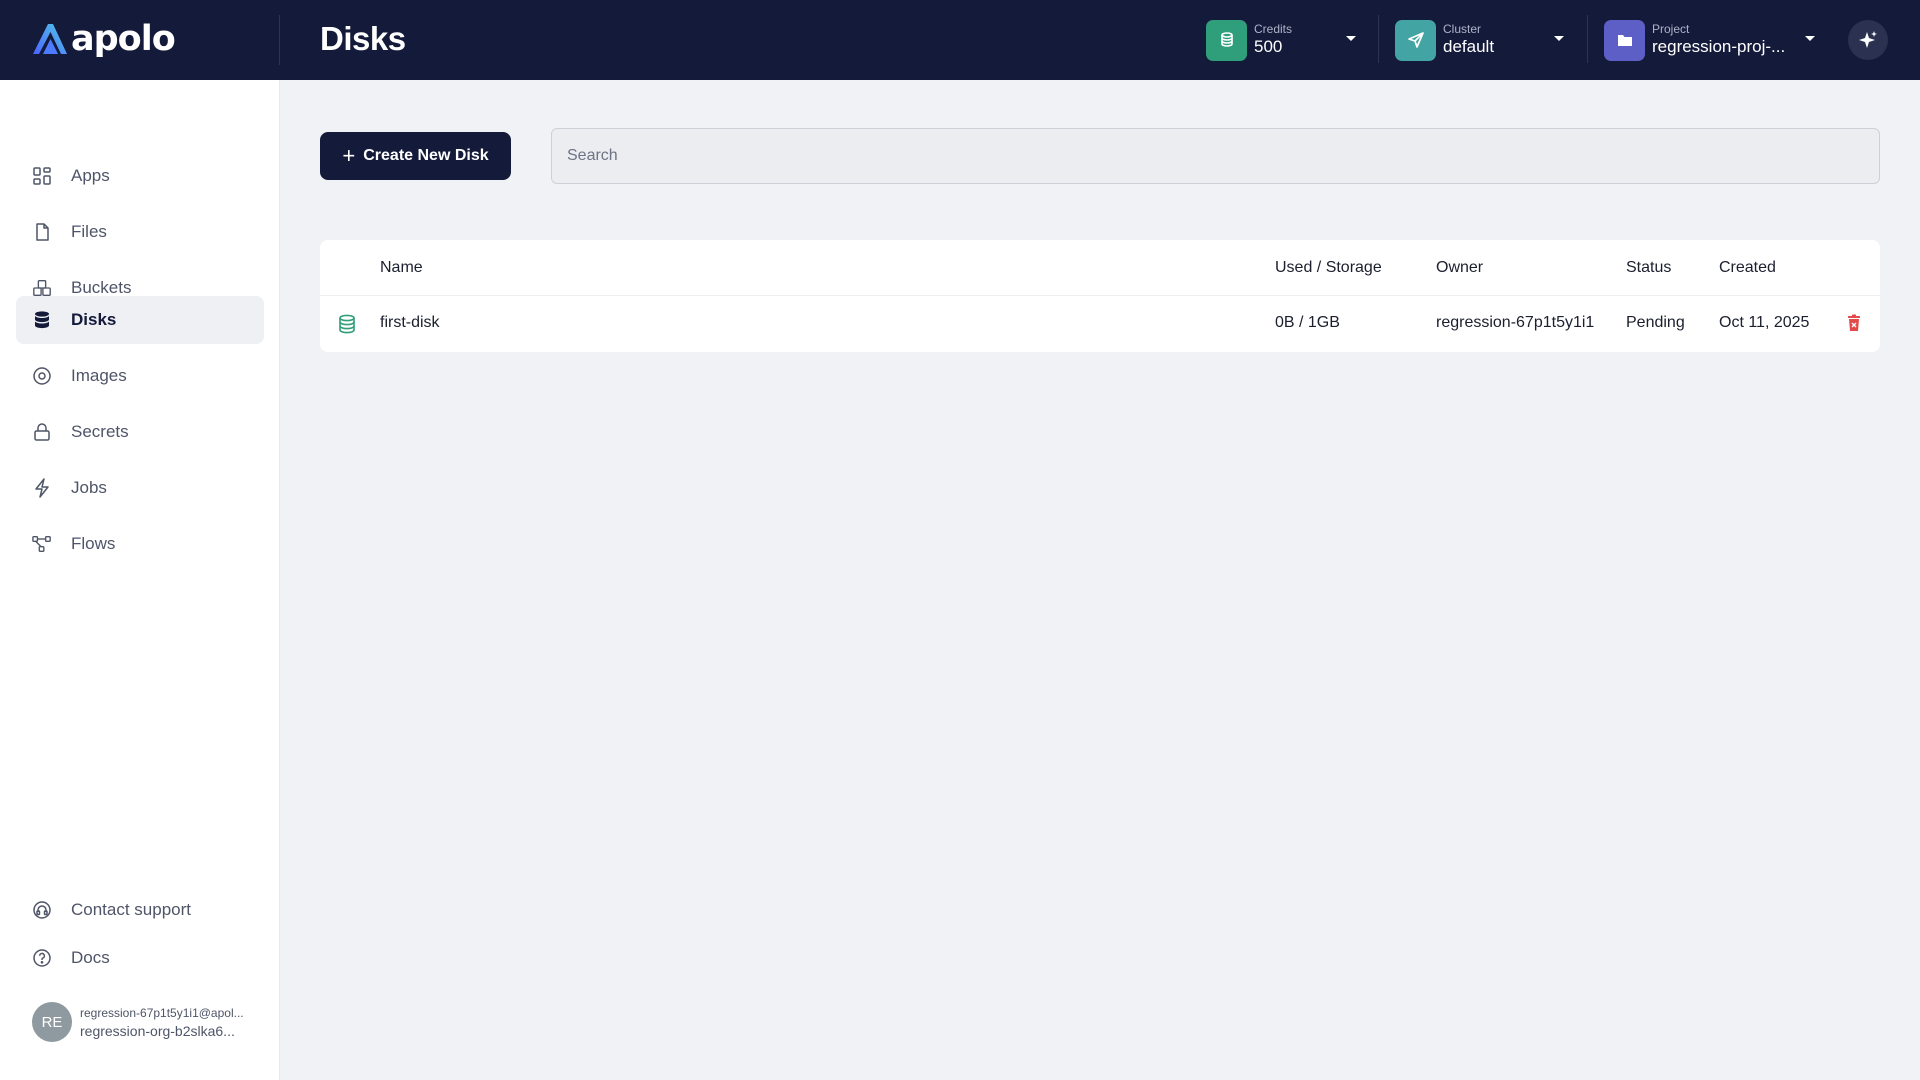 This screenshot has width=1920, height=1080. I want to click on flow-icon, so click(42, 544).